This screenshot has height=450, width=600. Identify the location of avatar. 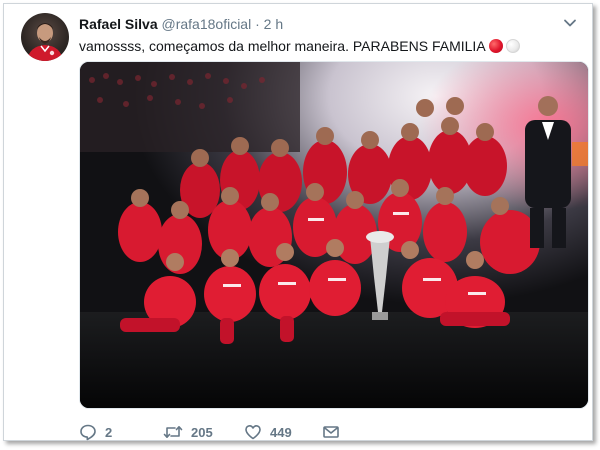
(45, 37).